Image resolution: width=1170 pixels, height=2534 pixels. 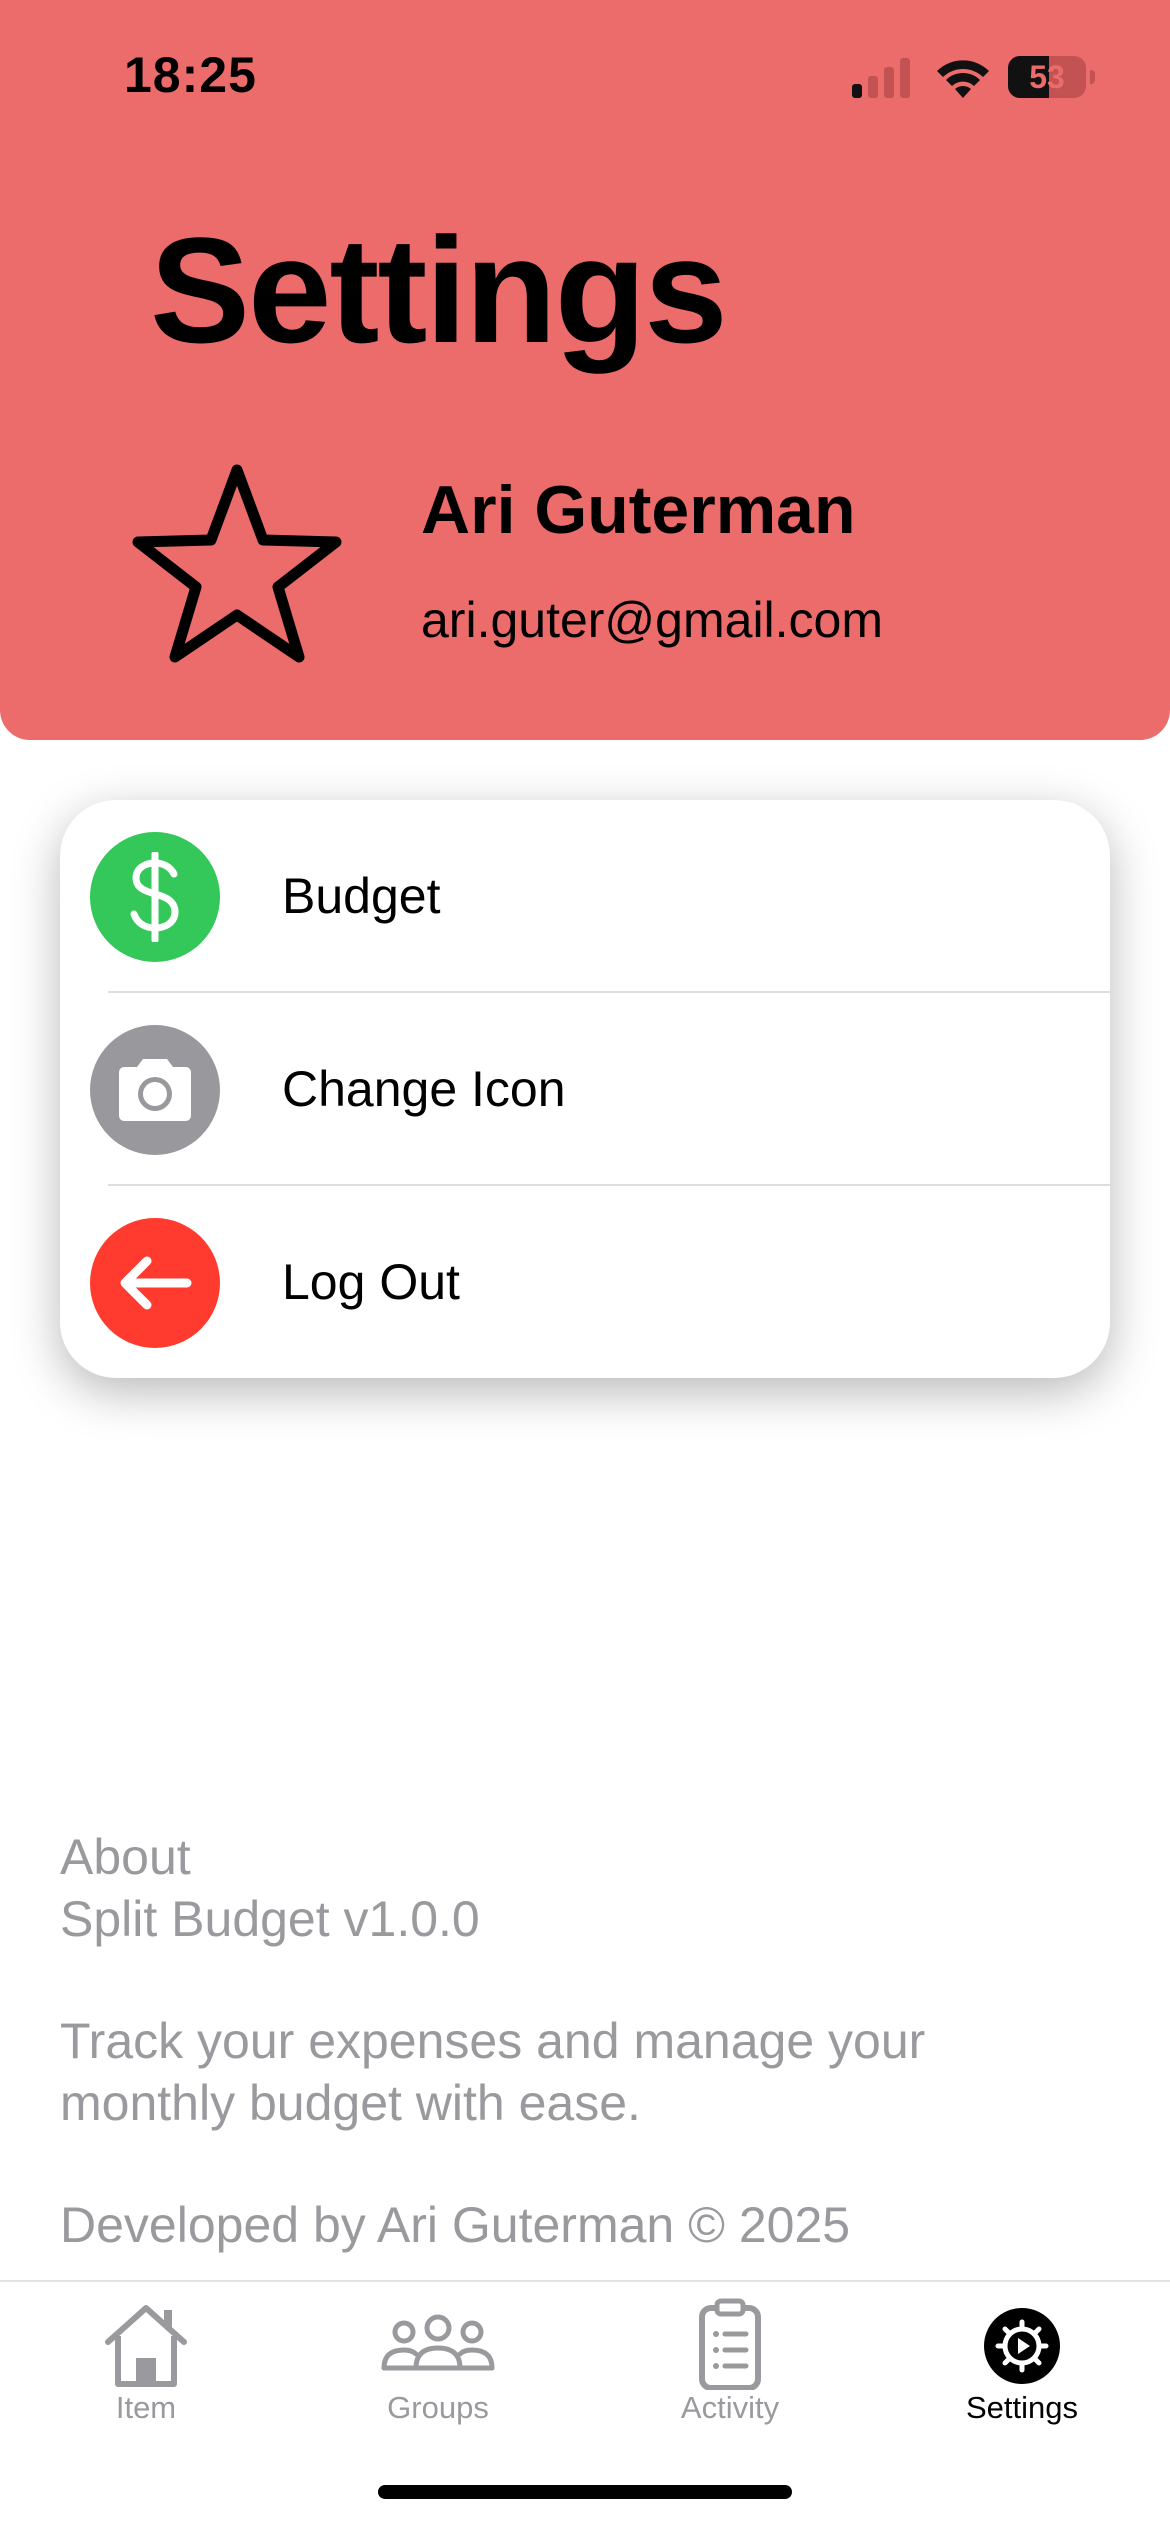 I want to click on tab-groups: Groups, so click(x=438, y=2364).